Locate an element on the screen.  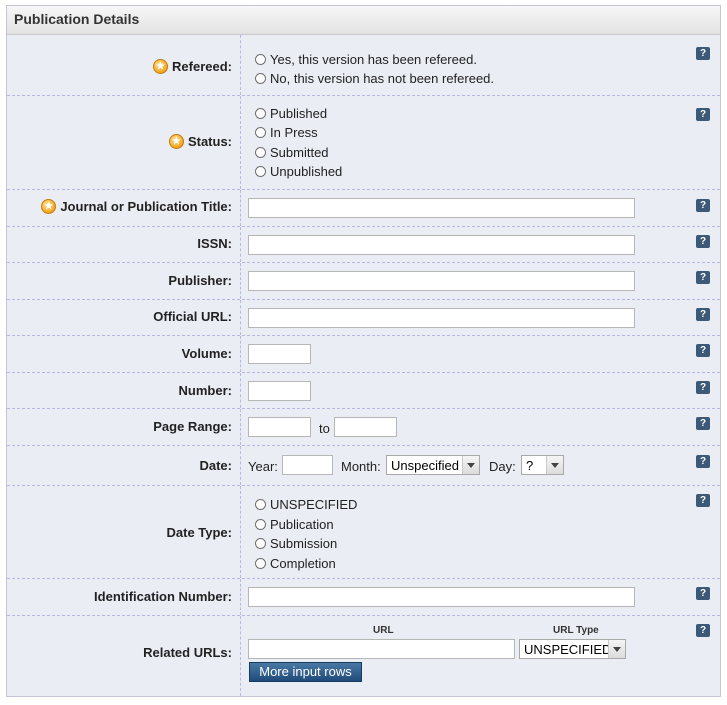
date-month-value: Unspecified is located at coordinates (425, 465).